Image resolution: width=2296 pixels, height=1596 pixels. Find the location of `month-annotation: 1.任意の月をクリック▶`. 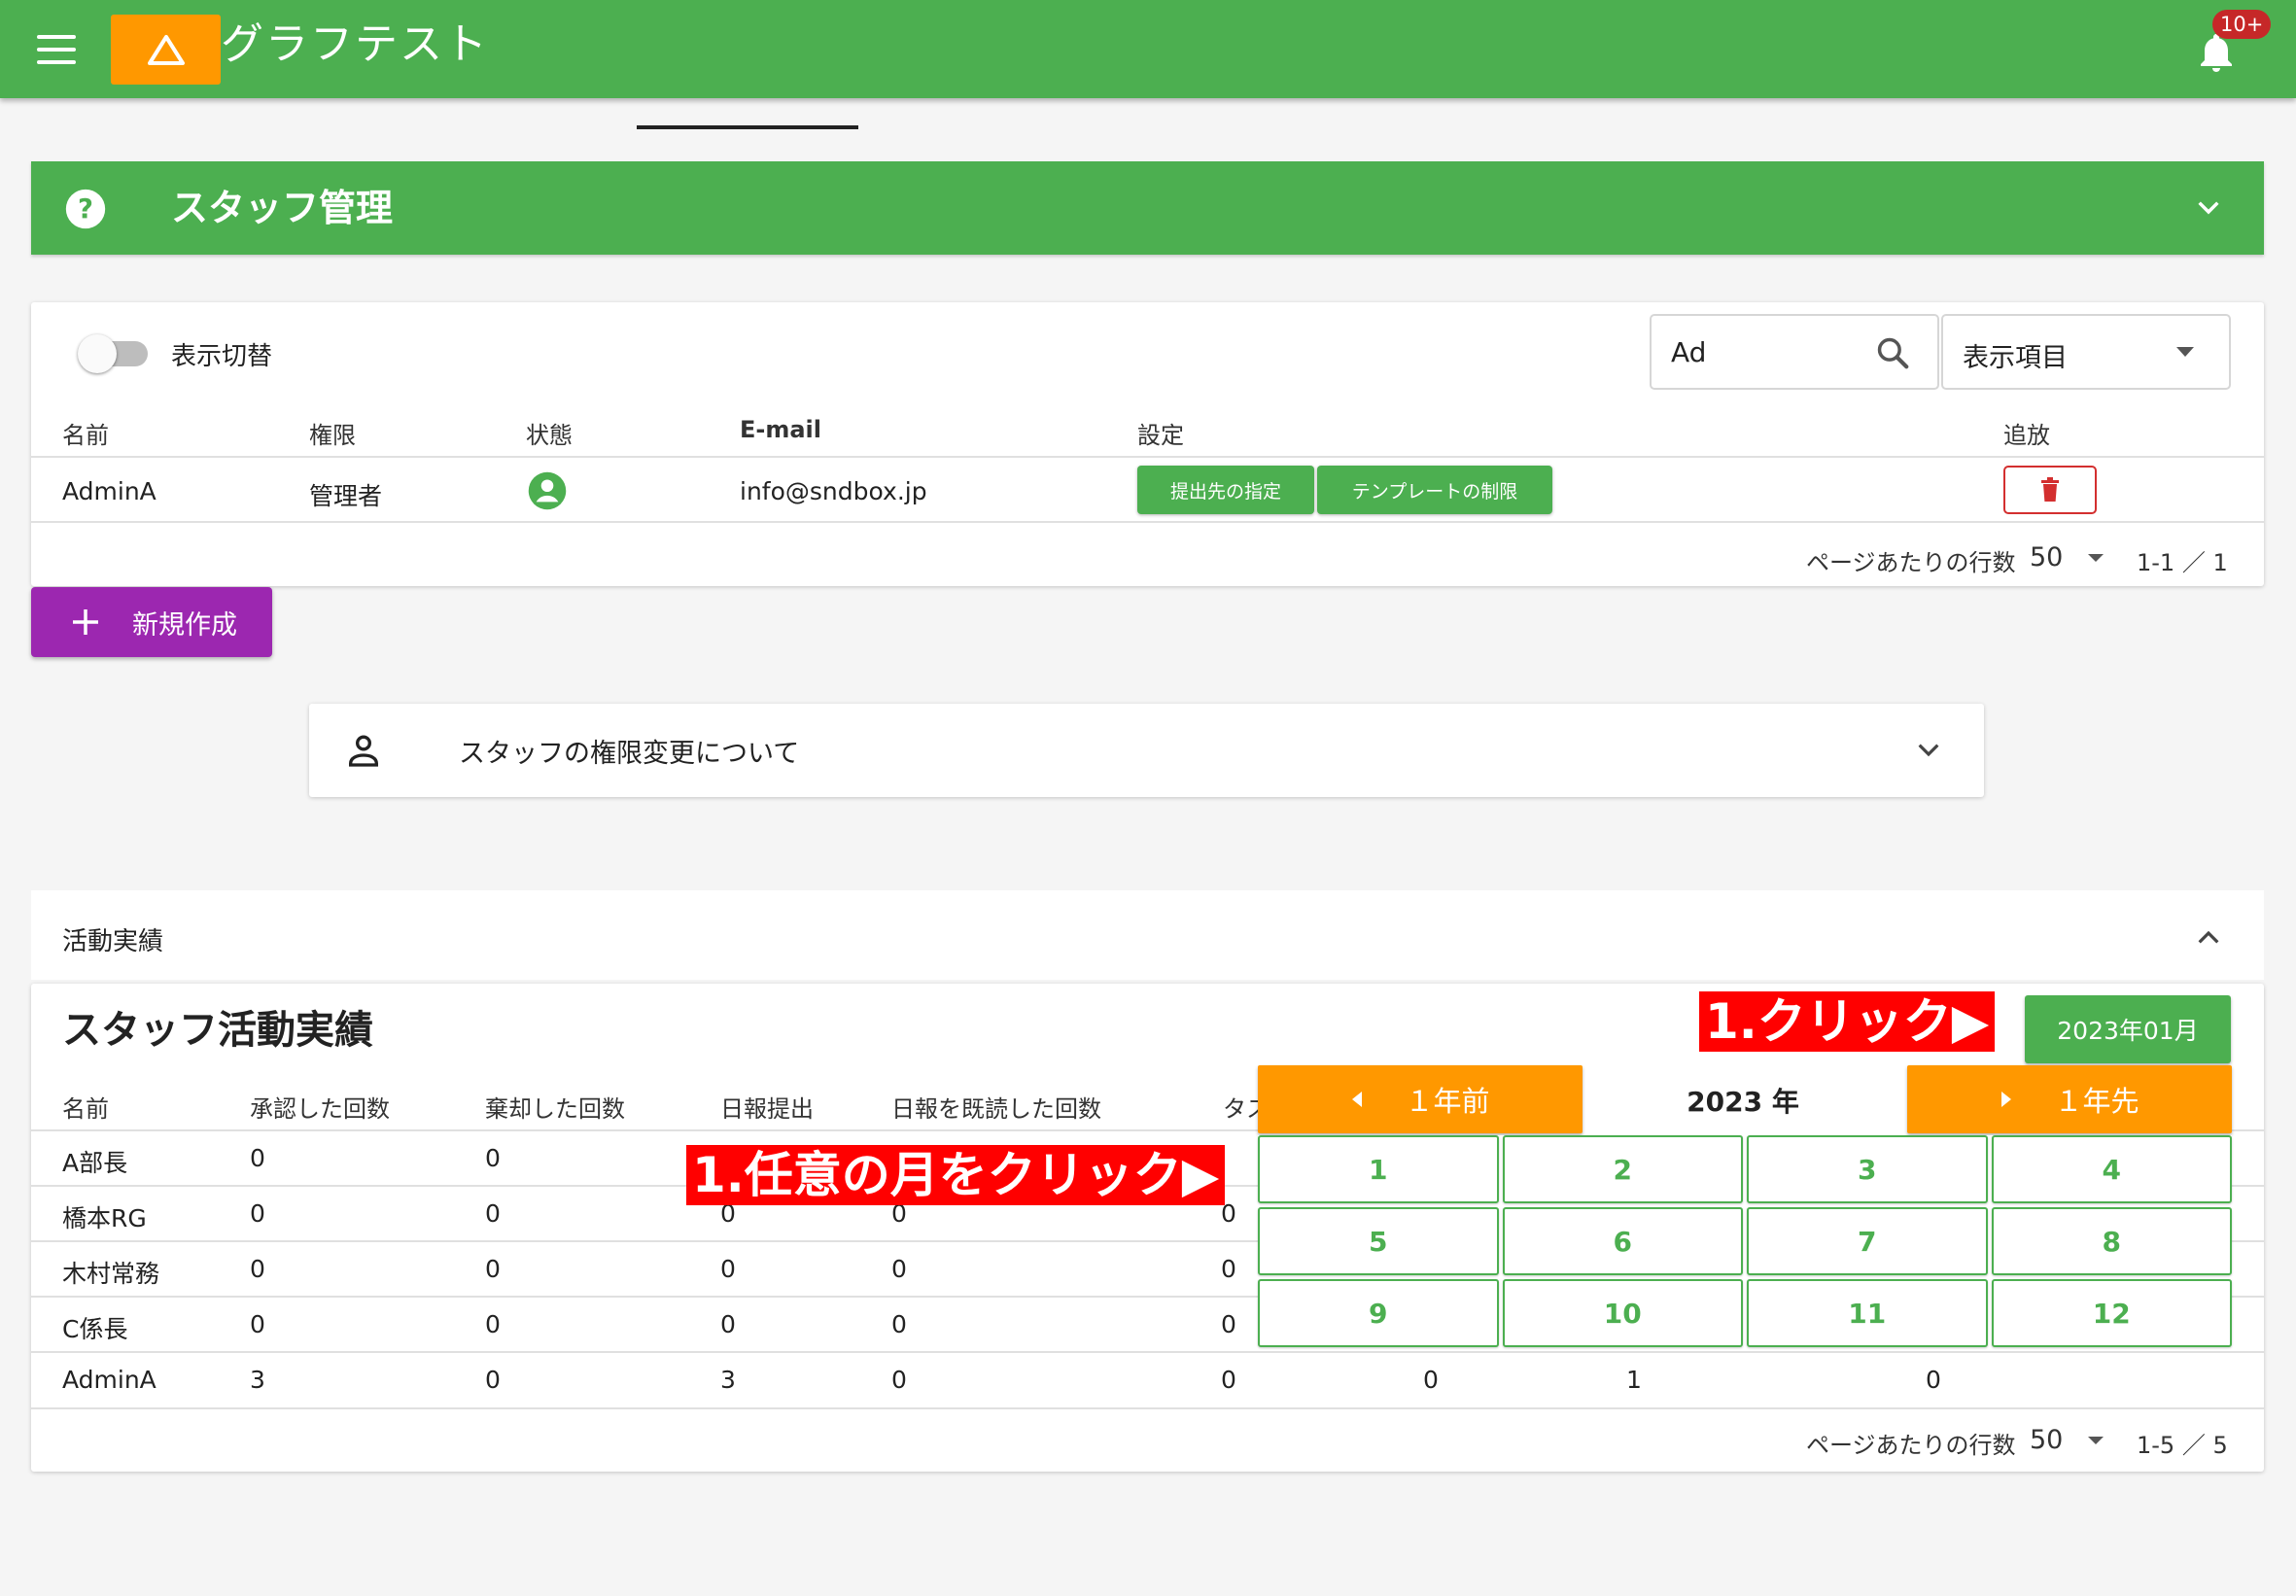

month-annotation: 1.任意の月をクリック▶ is located at coordinates (956, 1175).